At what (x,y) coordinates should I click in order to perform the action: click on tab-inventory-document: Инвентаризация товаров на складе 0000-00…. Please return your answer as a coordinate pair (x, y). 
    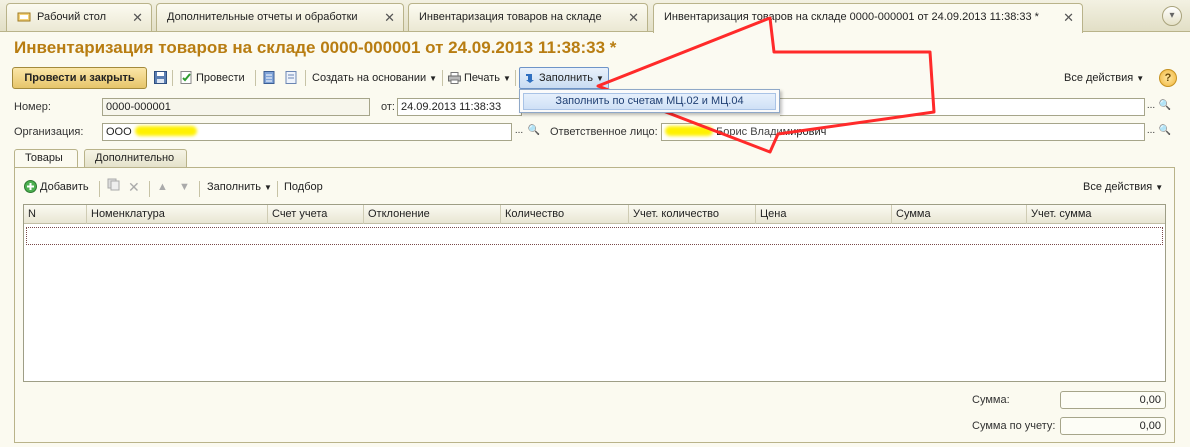
    Looking at the image, I should click on (868, 18).